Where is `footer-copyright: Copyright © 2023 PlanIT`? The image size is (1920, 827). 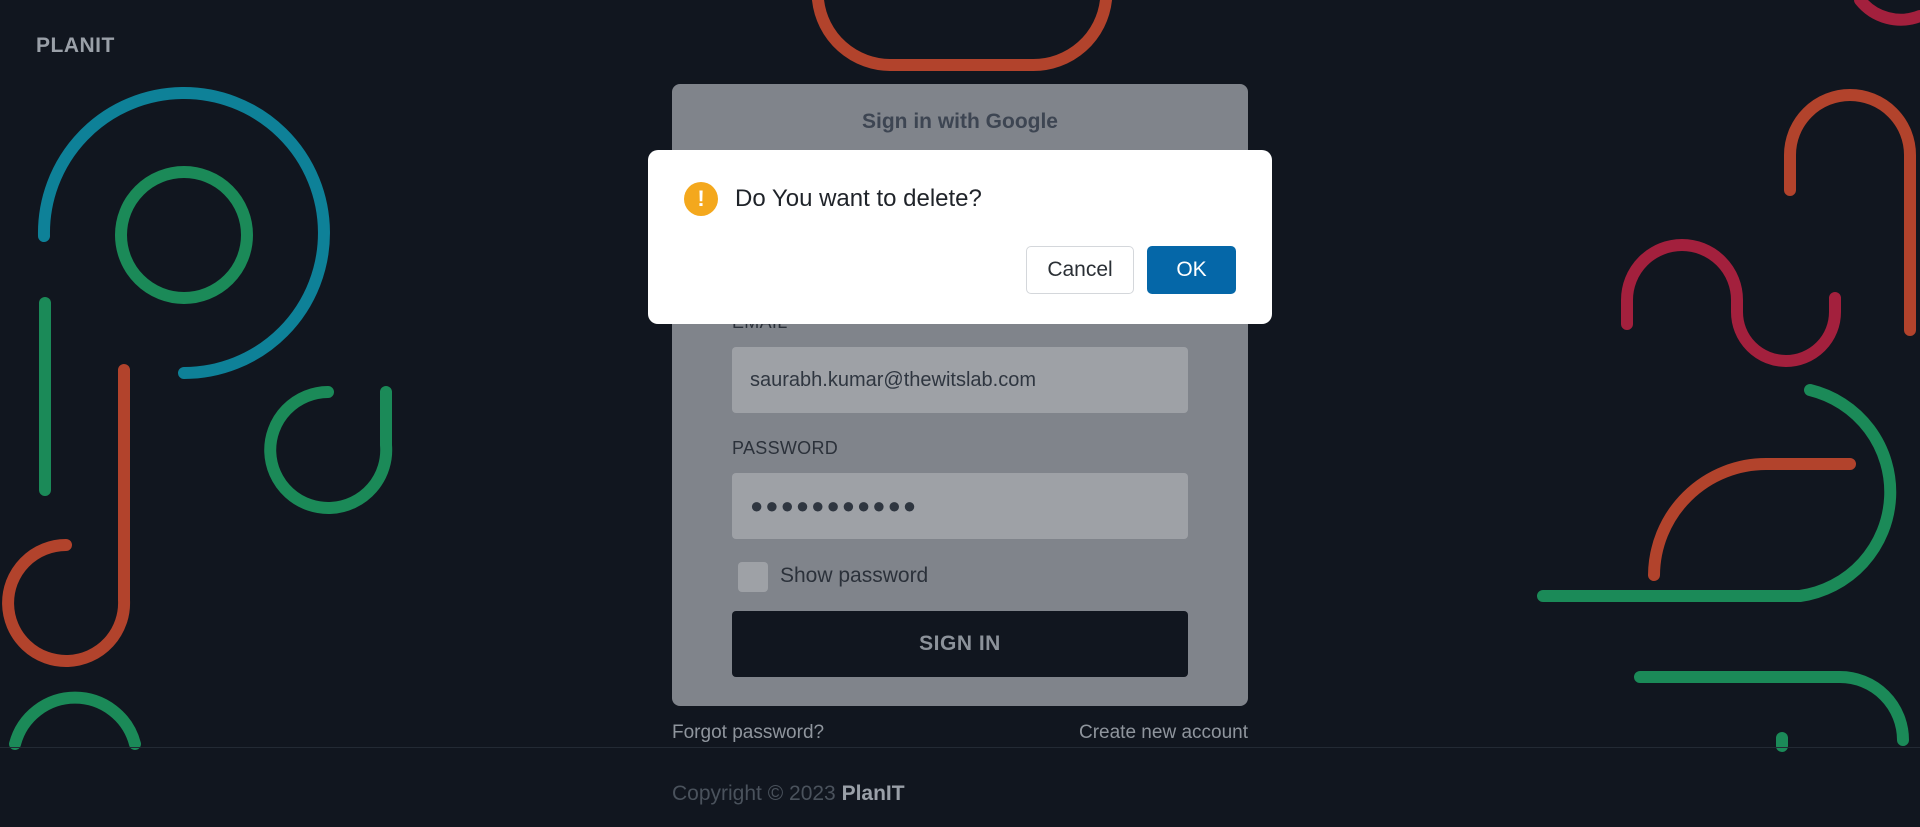 footer-copyright: Copyright © 2023 PlanIT is located at coordinates (788, 794).